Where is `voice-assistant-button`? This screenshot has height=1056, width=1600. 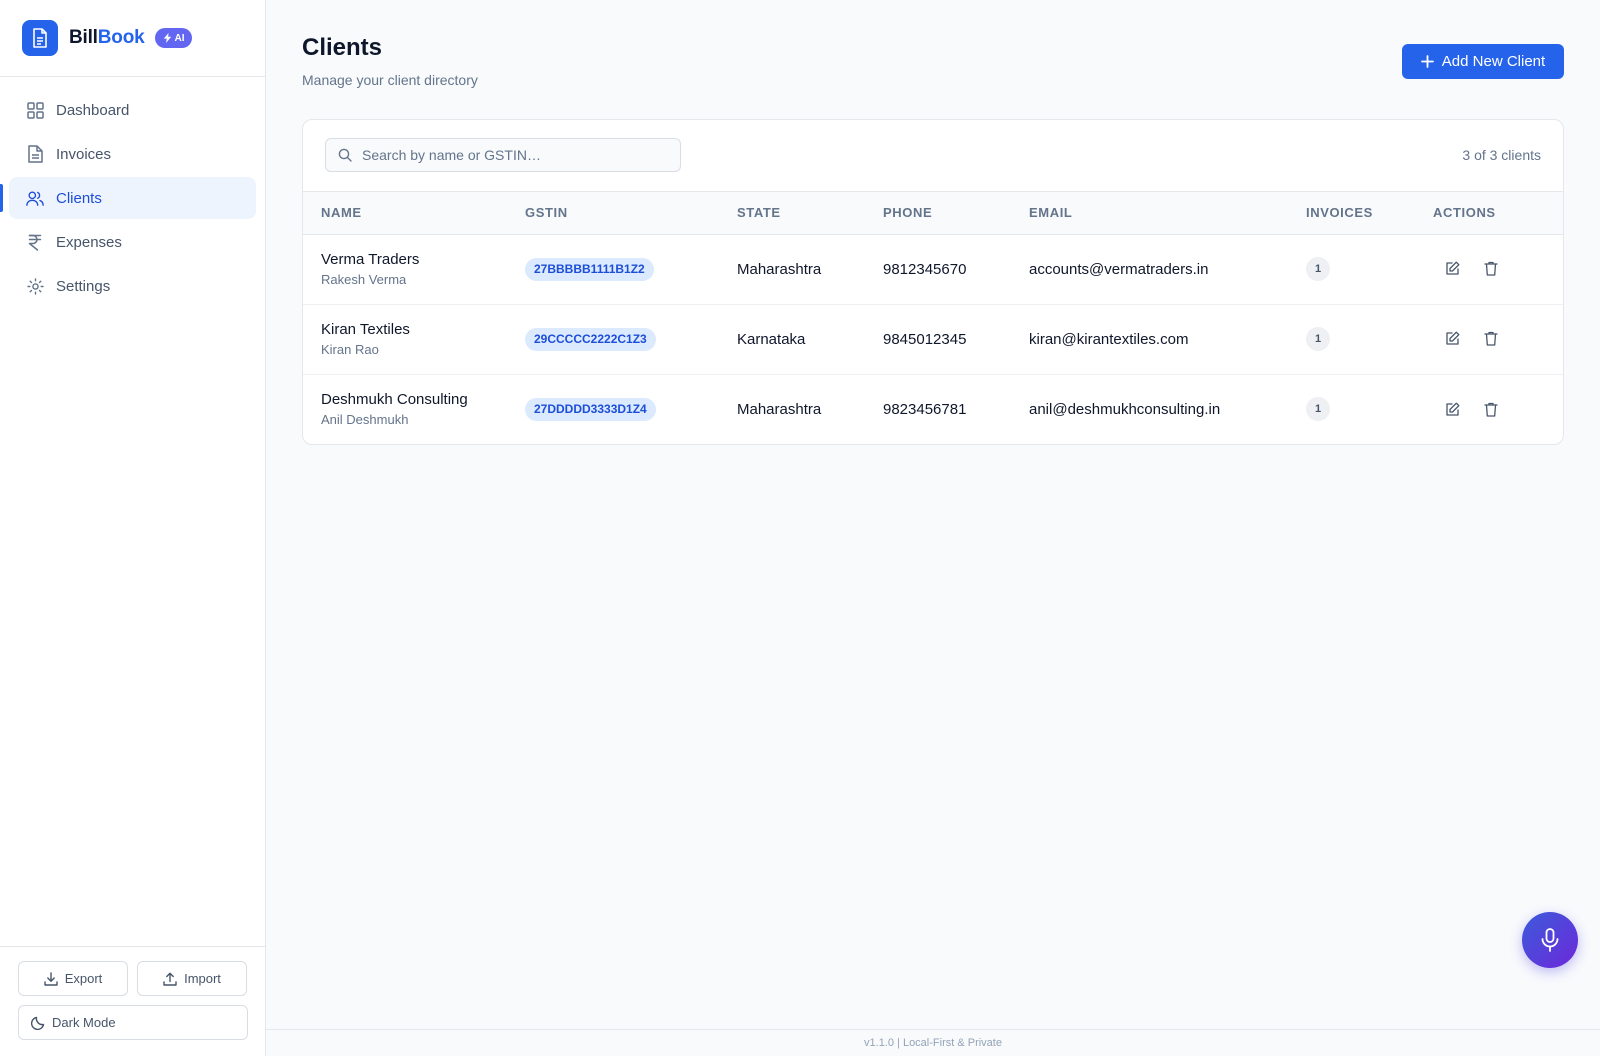 voice-assistant-button is located at coordinates (1550, 940).